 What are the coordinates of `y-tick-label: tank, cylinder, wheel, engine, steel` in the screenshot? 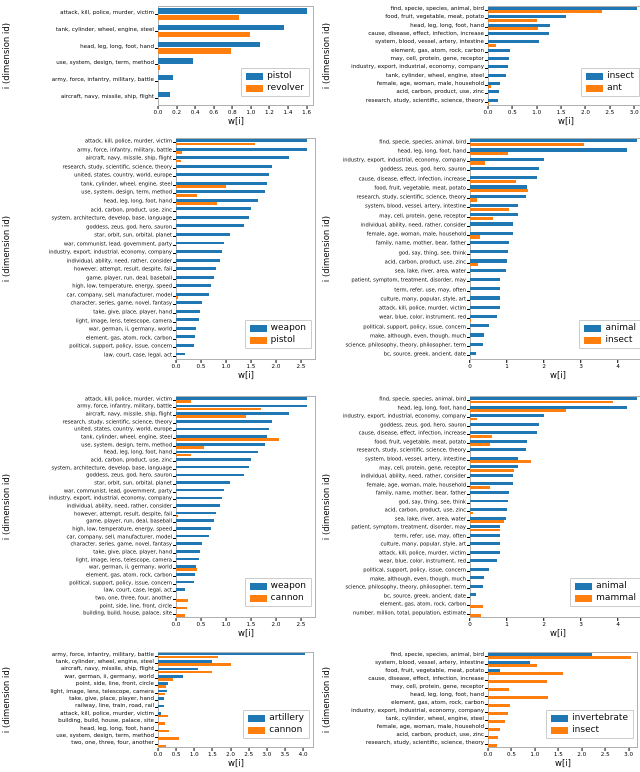 It's located at (434, 719).